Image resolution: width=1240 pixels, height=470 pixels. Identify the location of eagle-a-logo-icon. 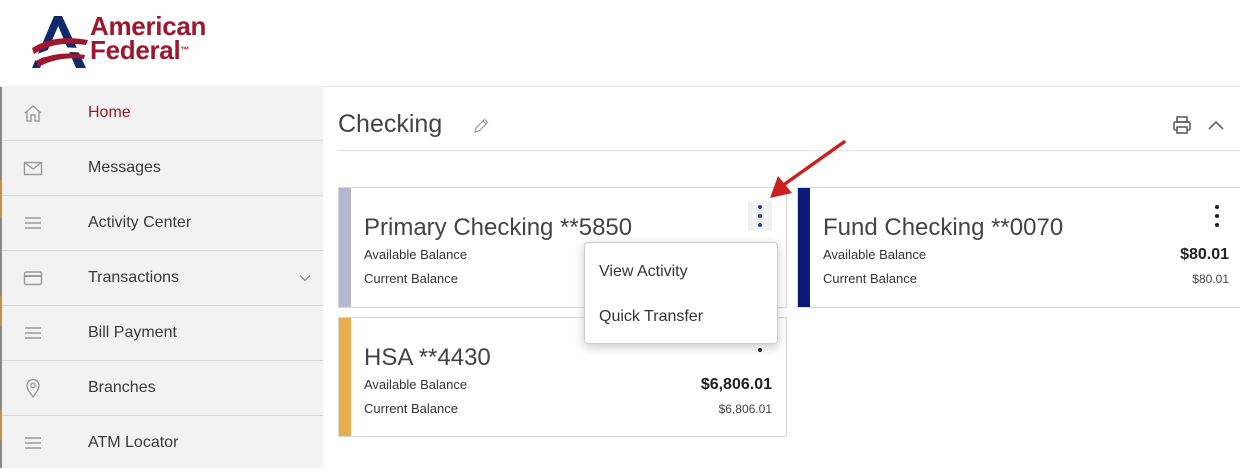
(60, 42).